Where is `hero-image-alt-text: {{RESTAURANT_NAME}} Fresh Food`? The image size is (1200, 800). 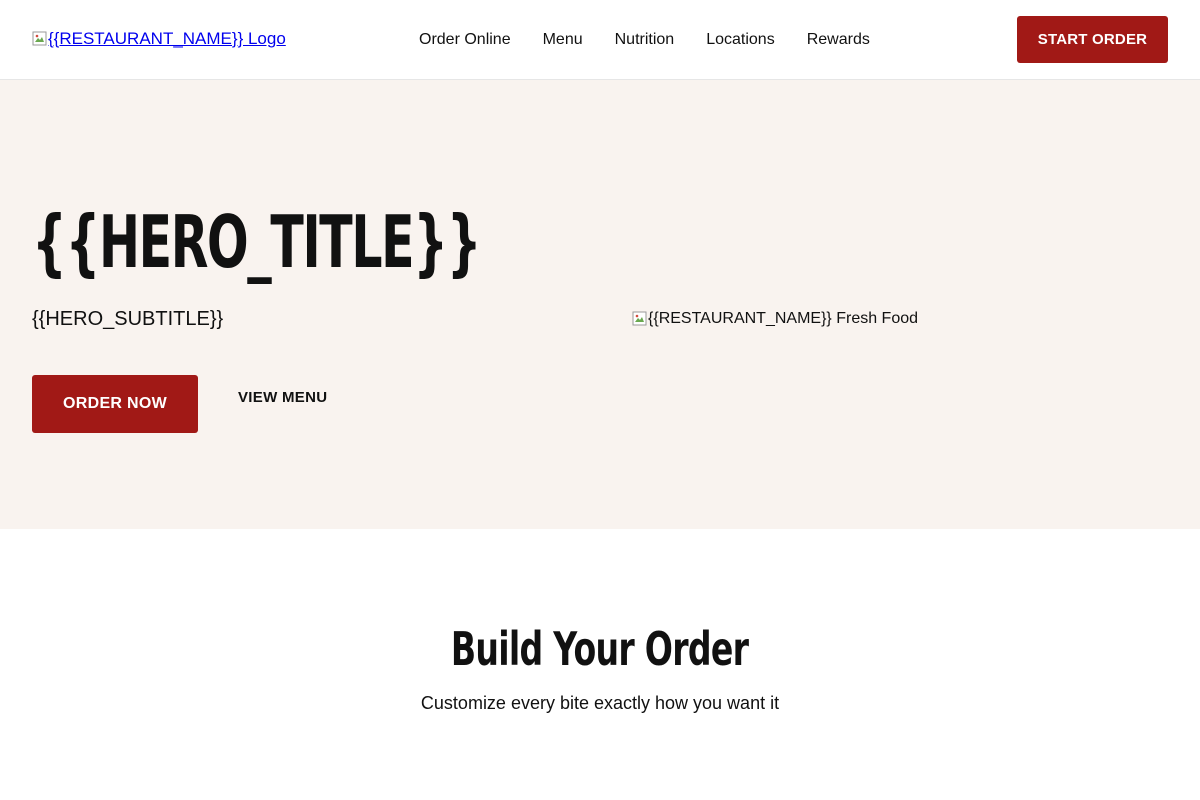
hero-image-alt-text: {{RESTAURANT_NAME}} Fresh Food is located at coordinates (783, 318).